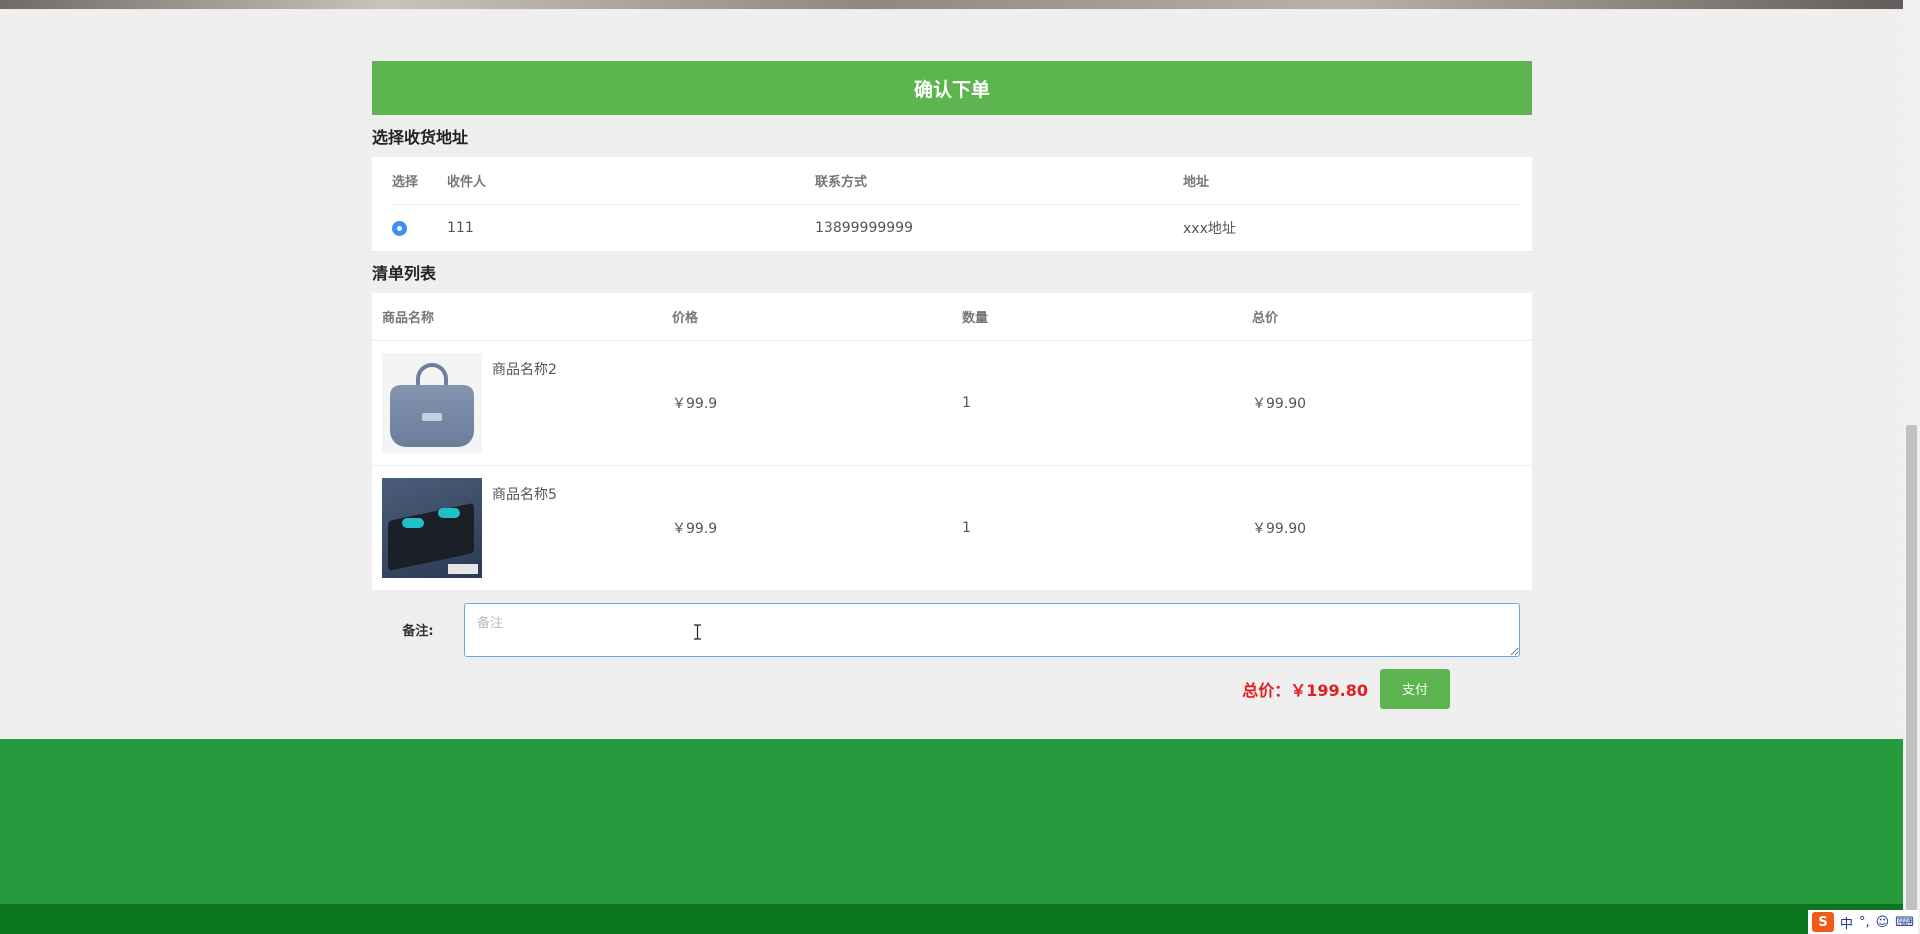  I want to click on remark-label: 备注:, so click(418, 631).